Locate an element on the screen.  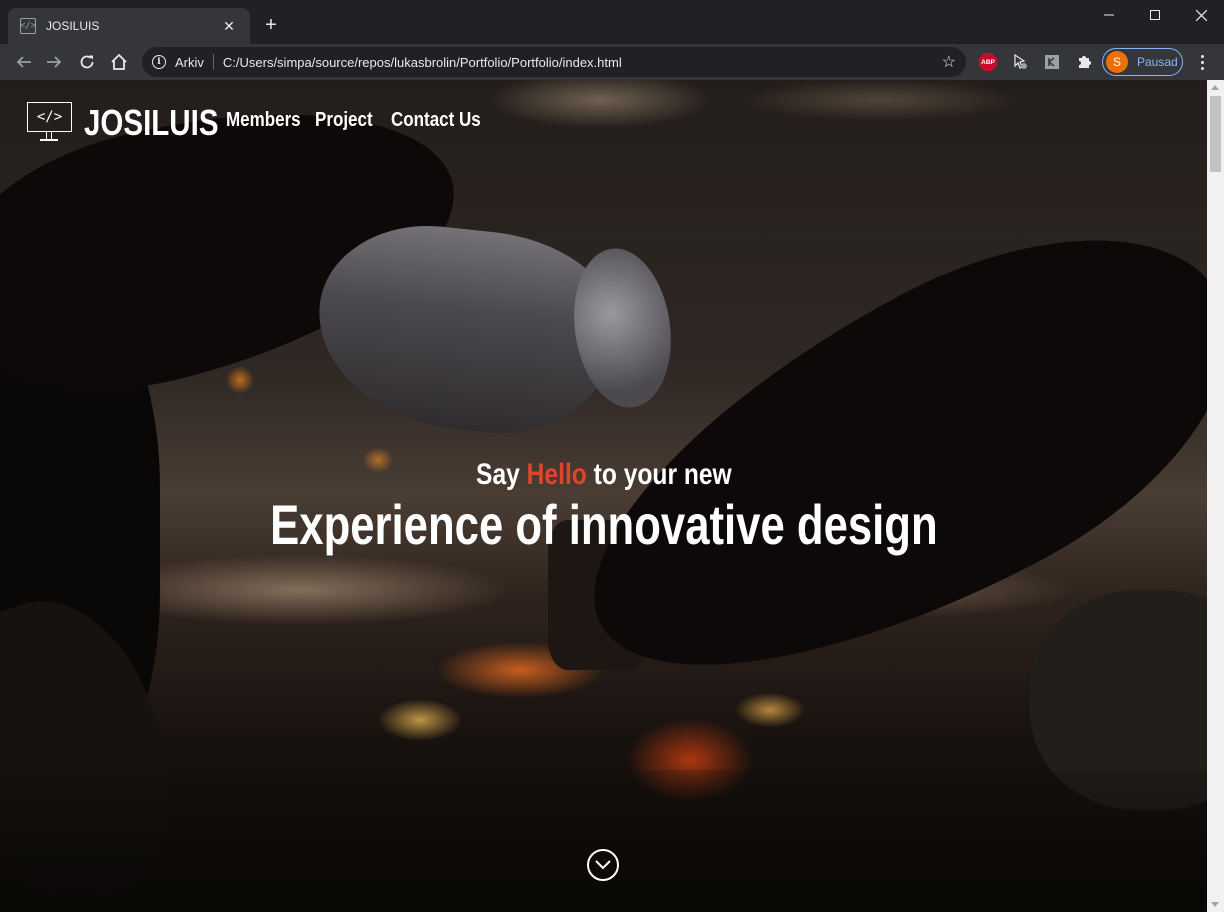
scroll-down-arrow-icon is located at coordinates (1215, 904).